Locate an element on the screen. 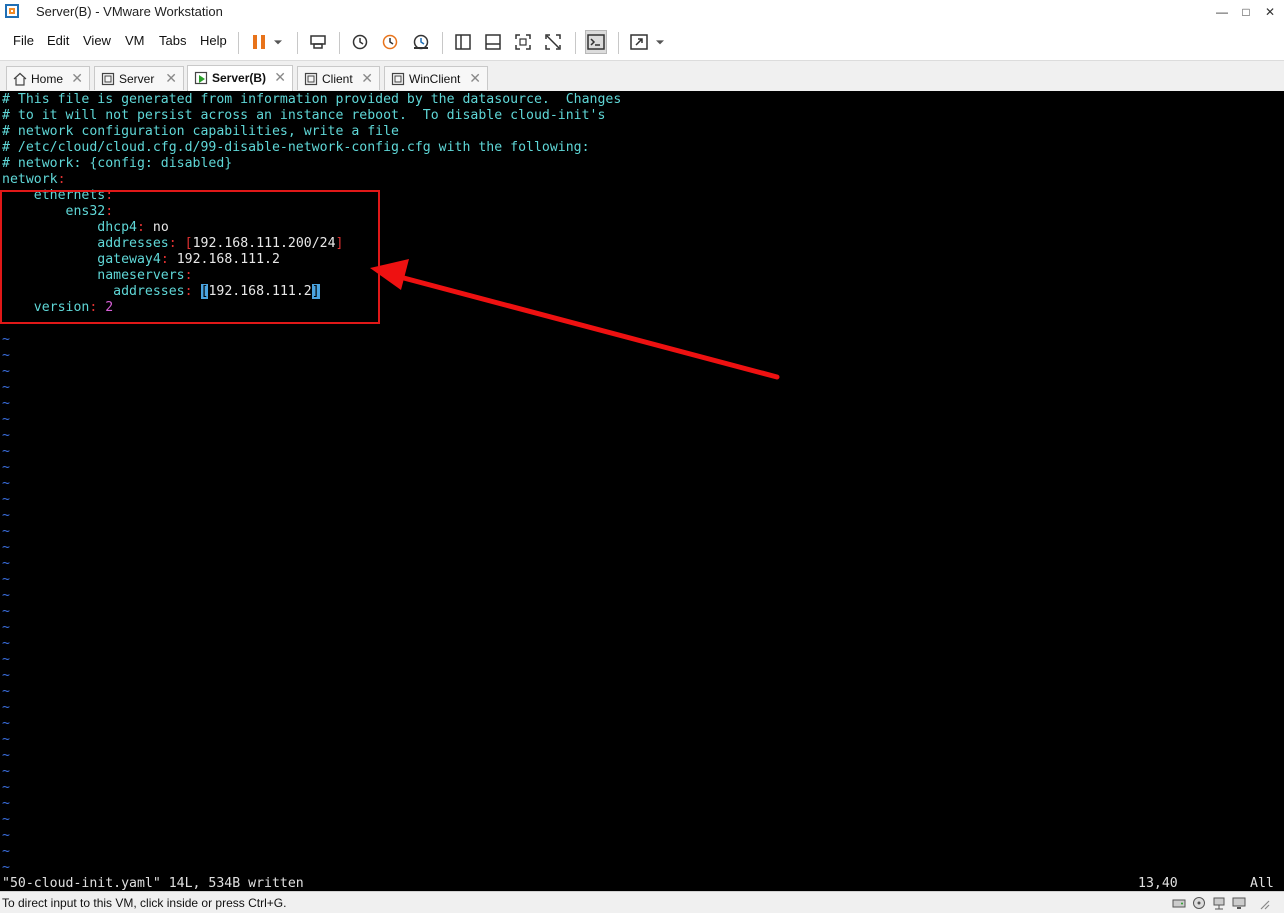  maximize-icon: □ is located at coordinates (1246, 12).